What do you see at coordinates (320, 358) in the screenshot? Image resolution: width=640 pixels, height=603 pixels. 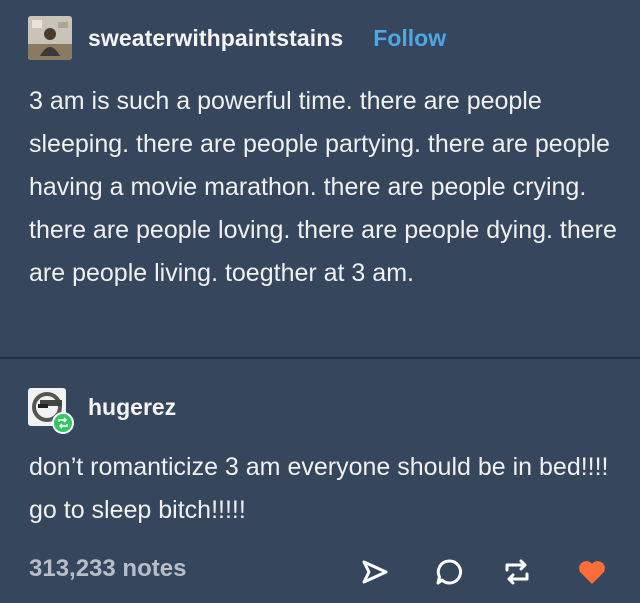 I see `divider` at bounding box center [320, 358].